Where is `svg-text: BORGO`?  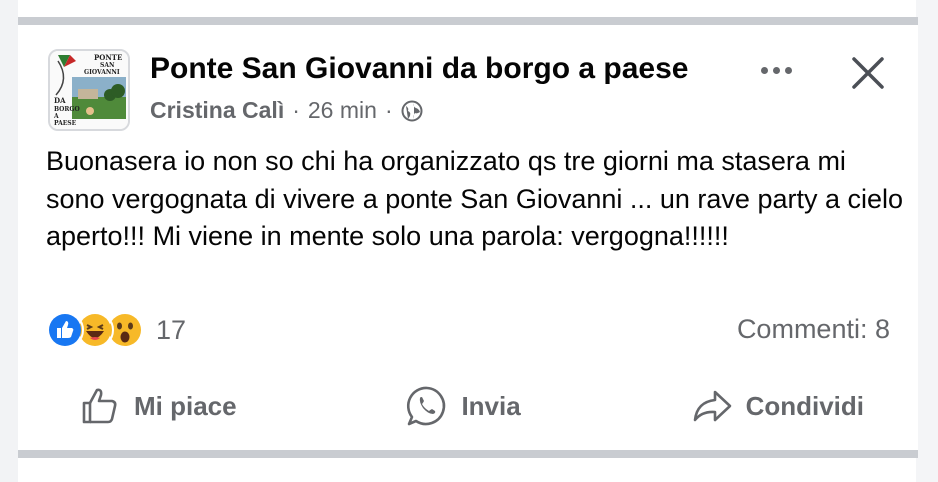
svg-text: BORGO is located at coordinates (67, 109).